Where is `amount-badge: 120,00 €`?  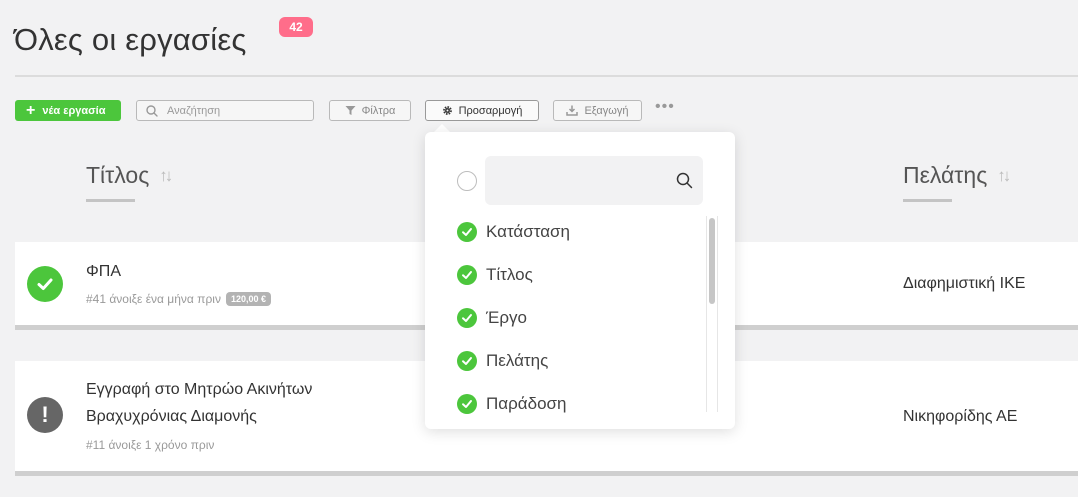
amount-badge: 120,00 € is located at coordinates (248, 299).